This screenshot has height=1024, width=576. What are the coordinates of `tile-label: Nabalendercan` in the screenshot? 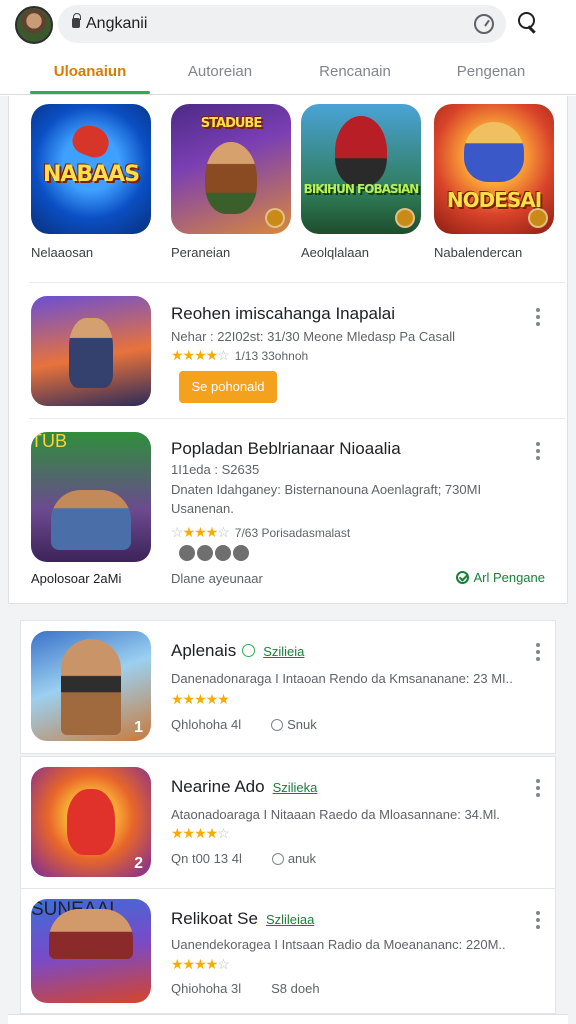 It's located at (499, 252).